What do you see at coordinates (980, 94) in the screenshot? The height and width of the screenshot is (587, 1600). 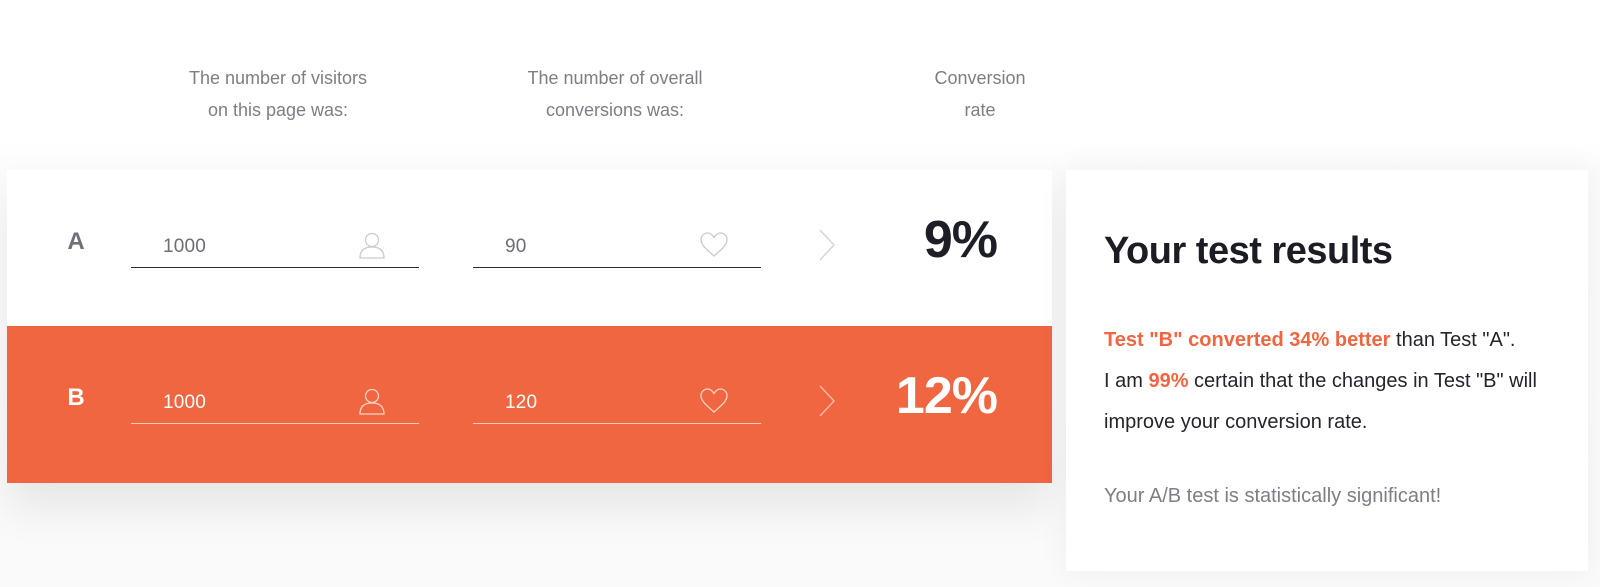 I see `conversion-rate-column-header: Conversion rate` at bounding box center [980, 94].